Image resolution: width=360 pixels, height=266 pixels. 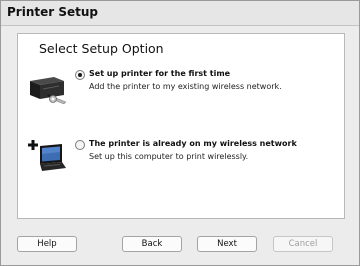 I want to click on printer-wrench-icon, so click(x=48, y=91).